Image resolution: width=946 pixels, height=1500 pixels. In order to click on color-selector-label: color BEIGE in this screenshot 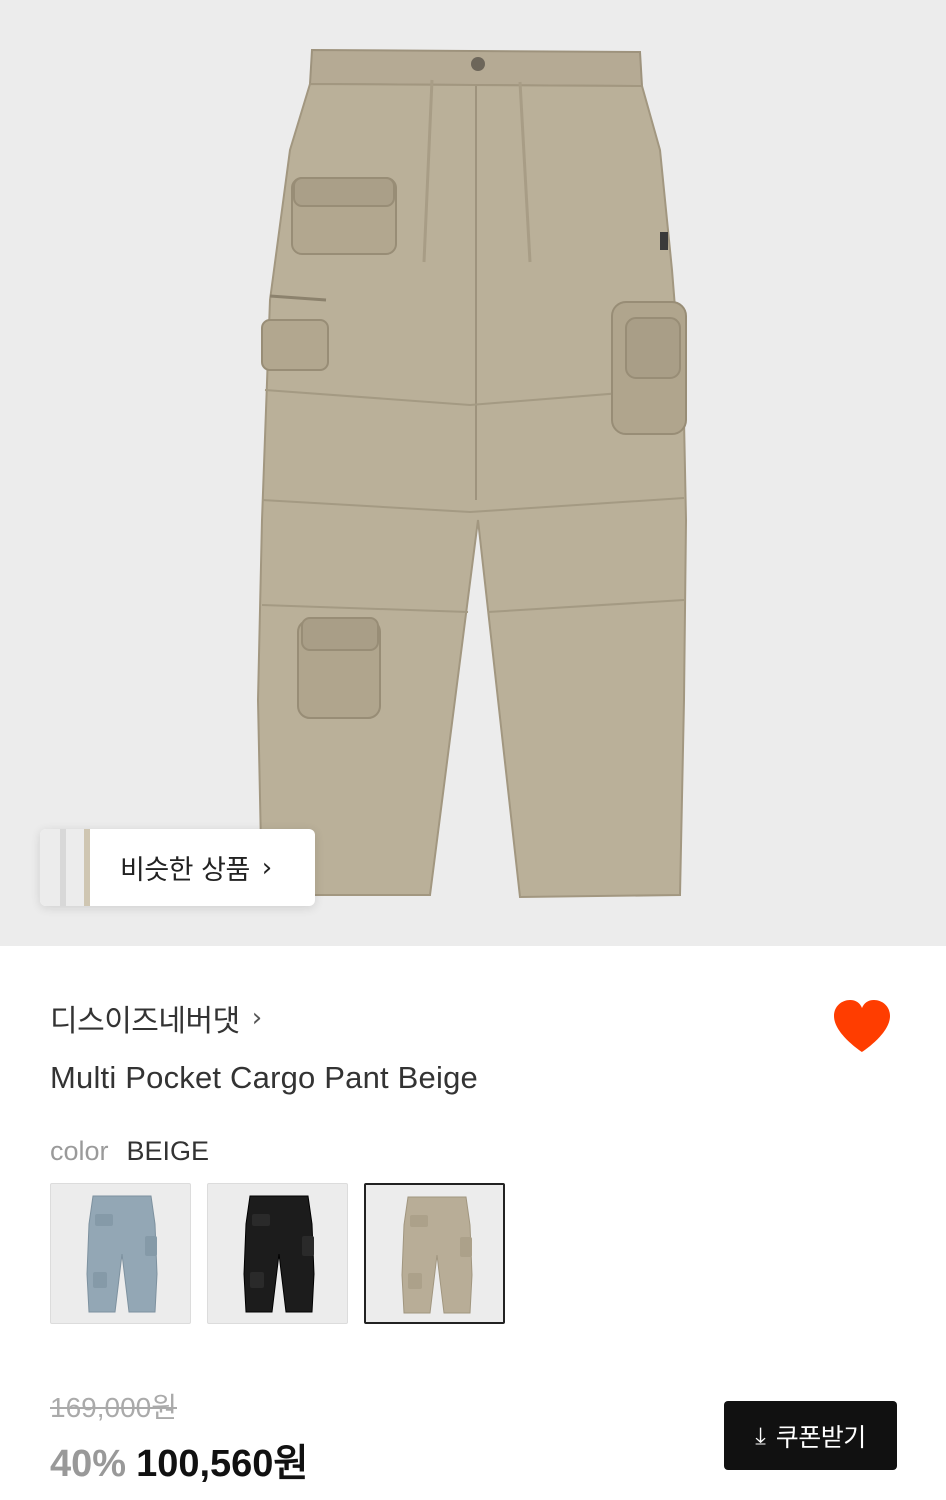, I will do `click(129, 1151)`.